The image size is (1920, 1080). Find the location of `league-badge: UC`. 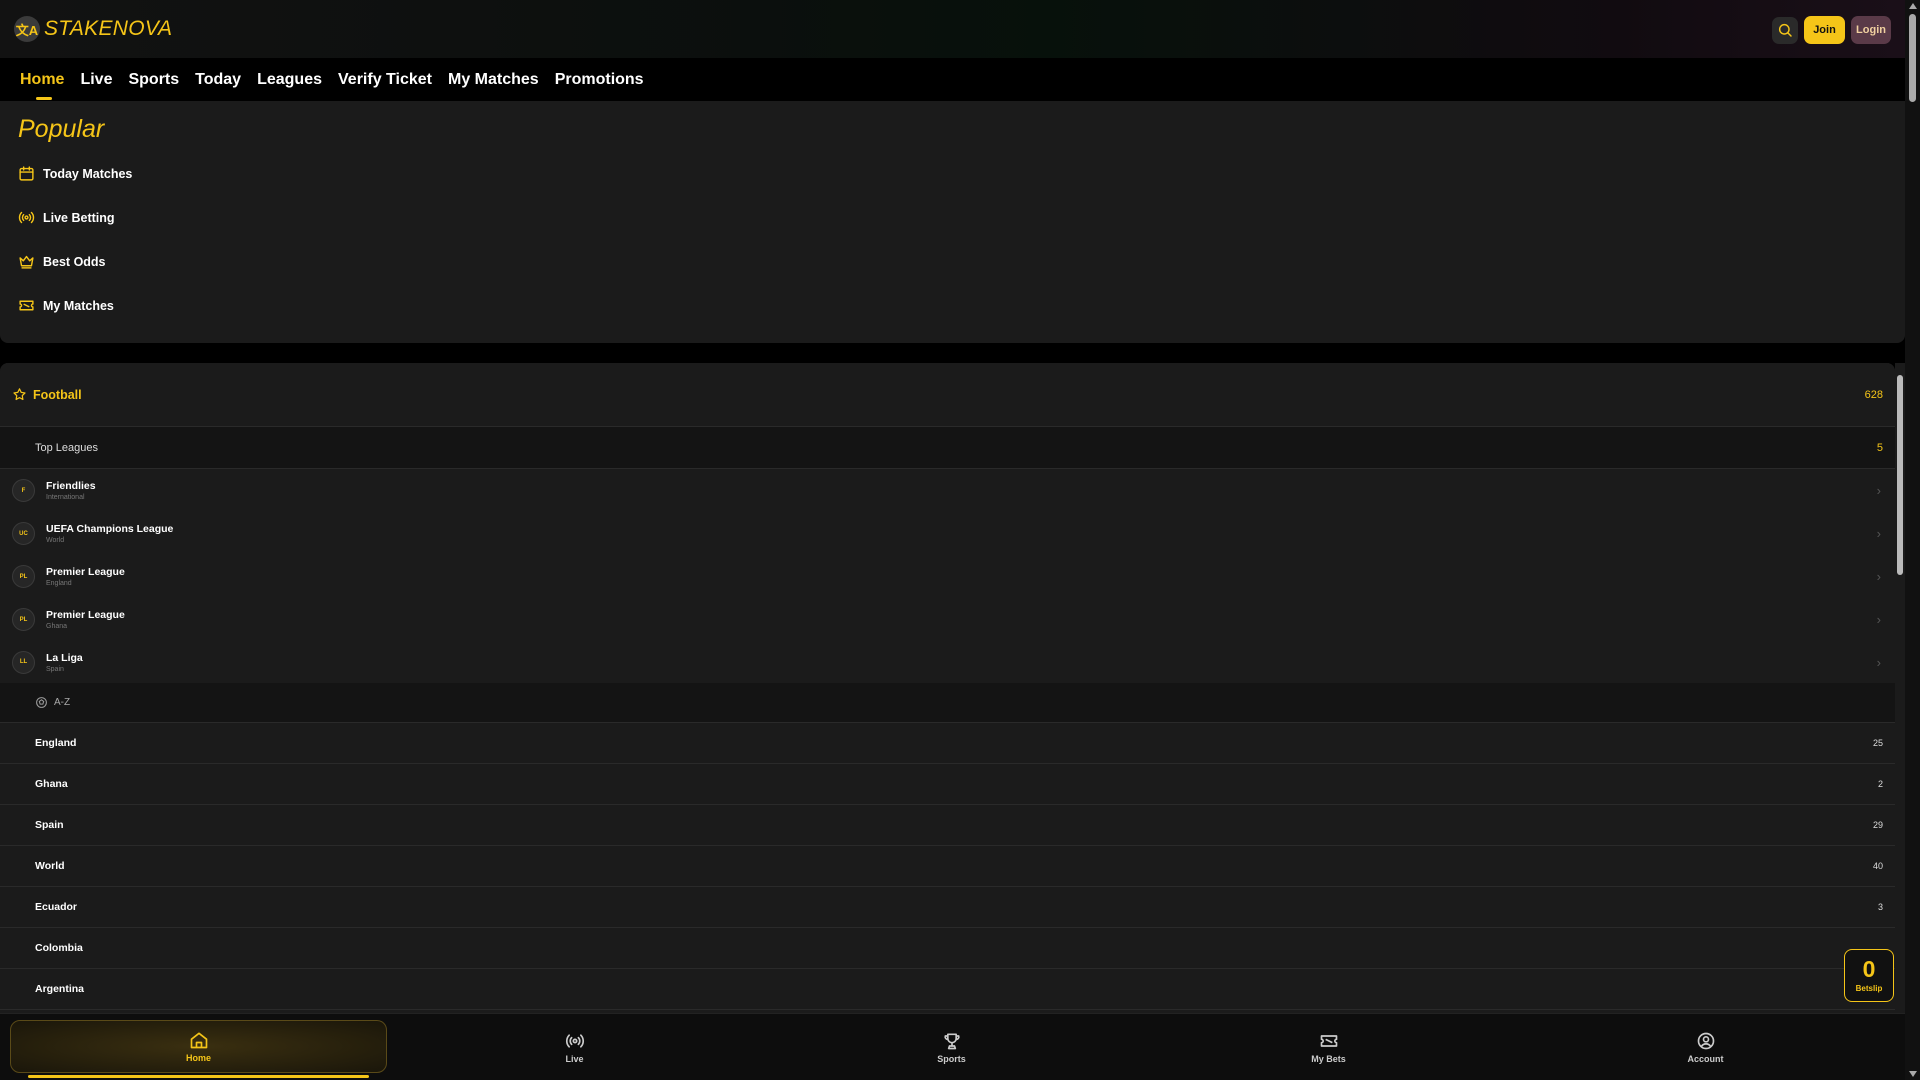

league-badge: UC is located at coordinates (23, 533).